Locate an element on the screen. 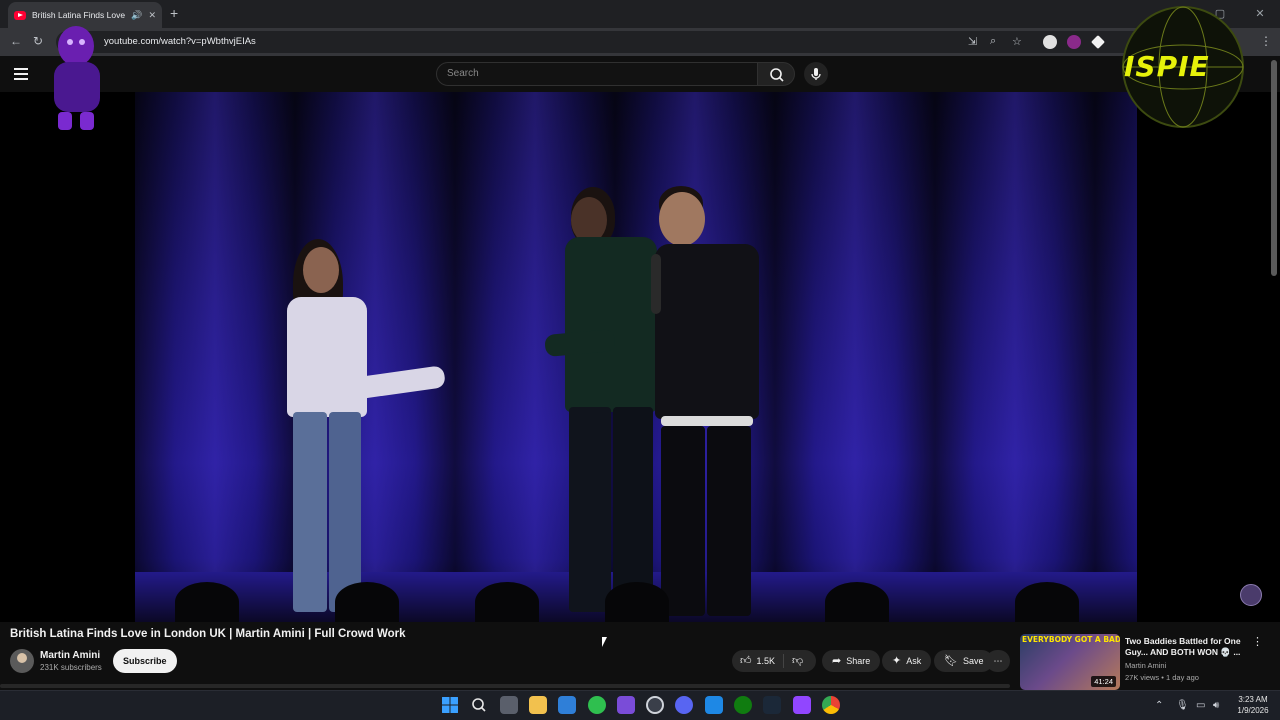 Image resolution: width=1280 pixels, height=720 pixels. ask-button: ✦ Ask is located at coordinates (907, 661).